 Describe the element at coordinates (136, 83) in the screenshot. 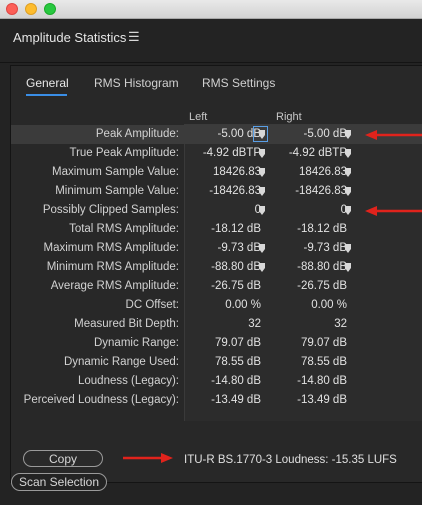

I see `tab-rms-histogram: RMS Histogram` at that location.